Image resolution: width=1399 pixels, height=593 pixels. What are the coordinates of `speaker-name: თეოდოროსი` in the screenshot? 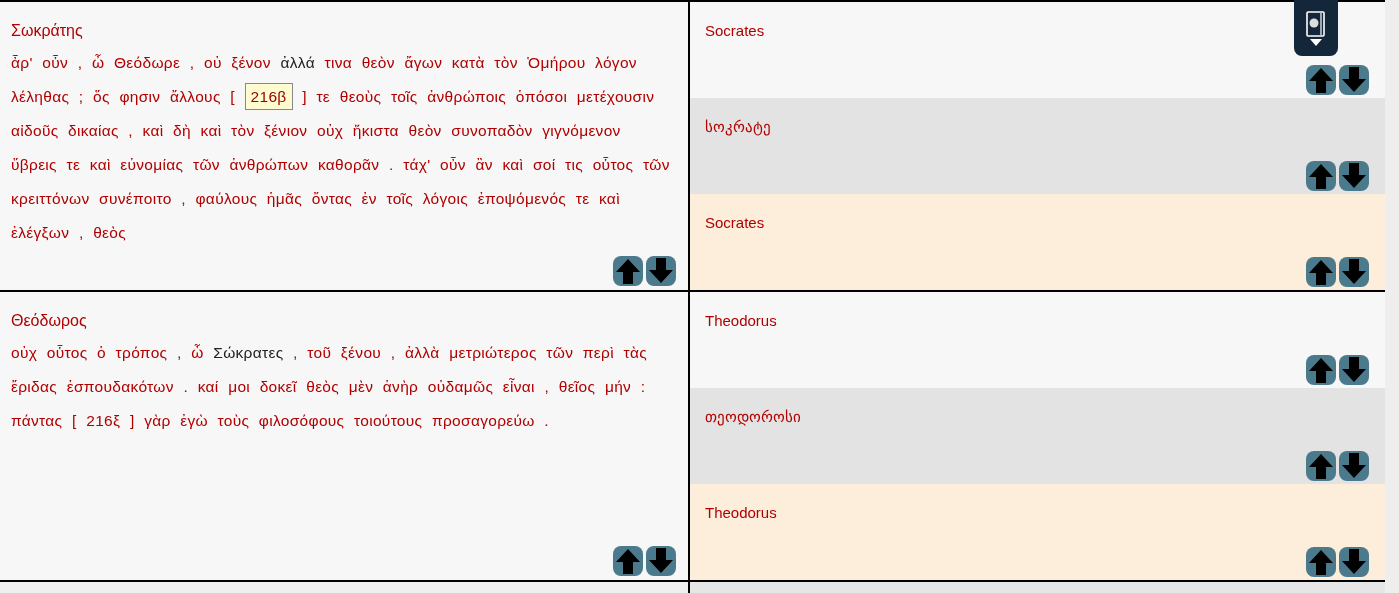 It's located at (753, 417).